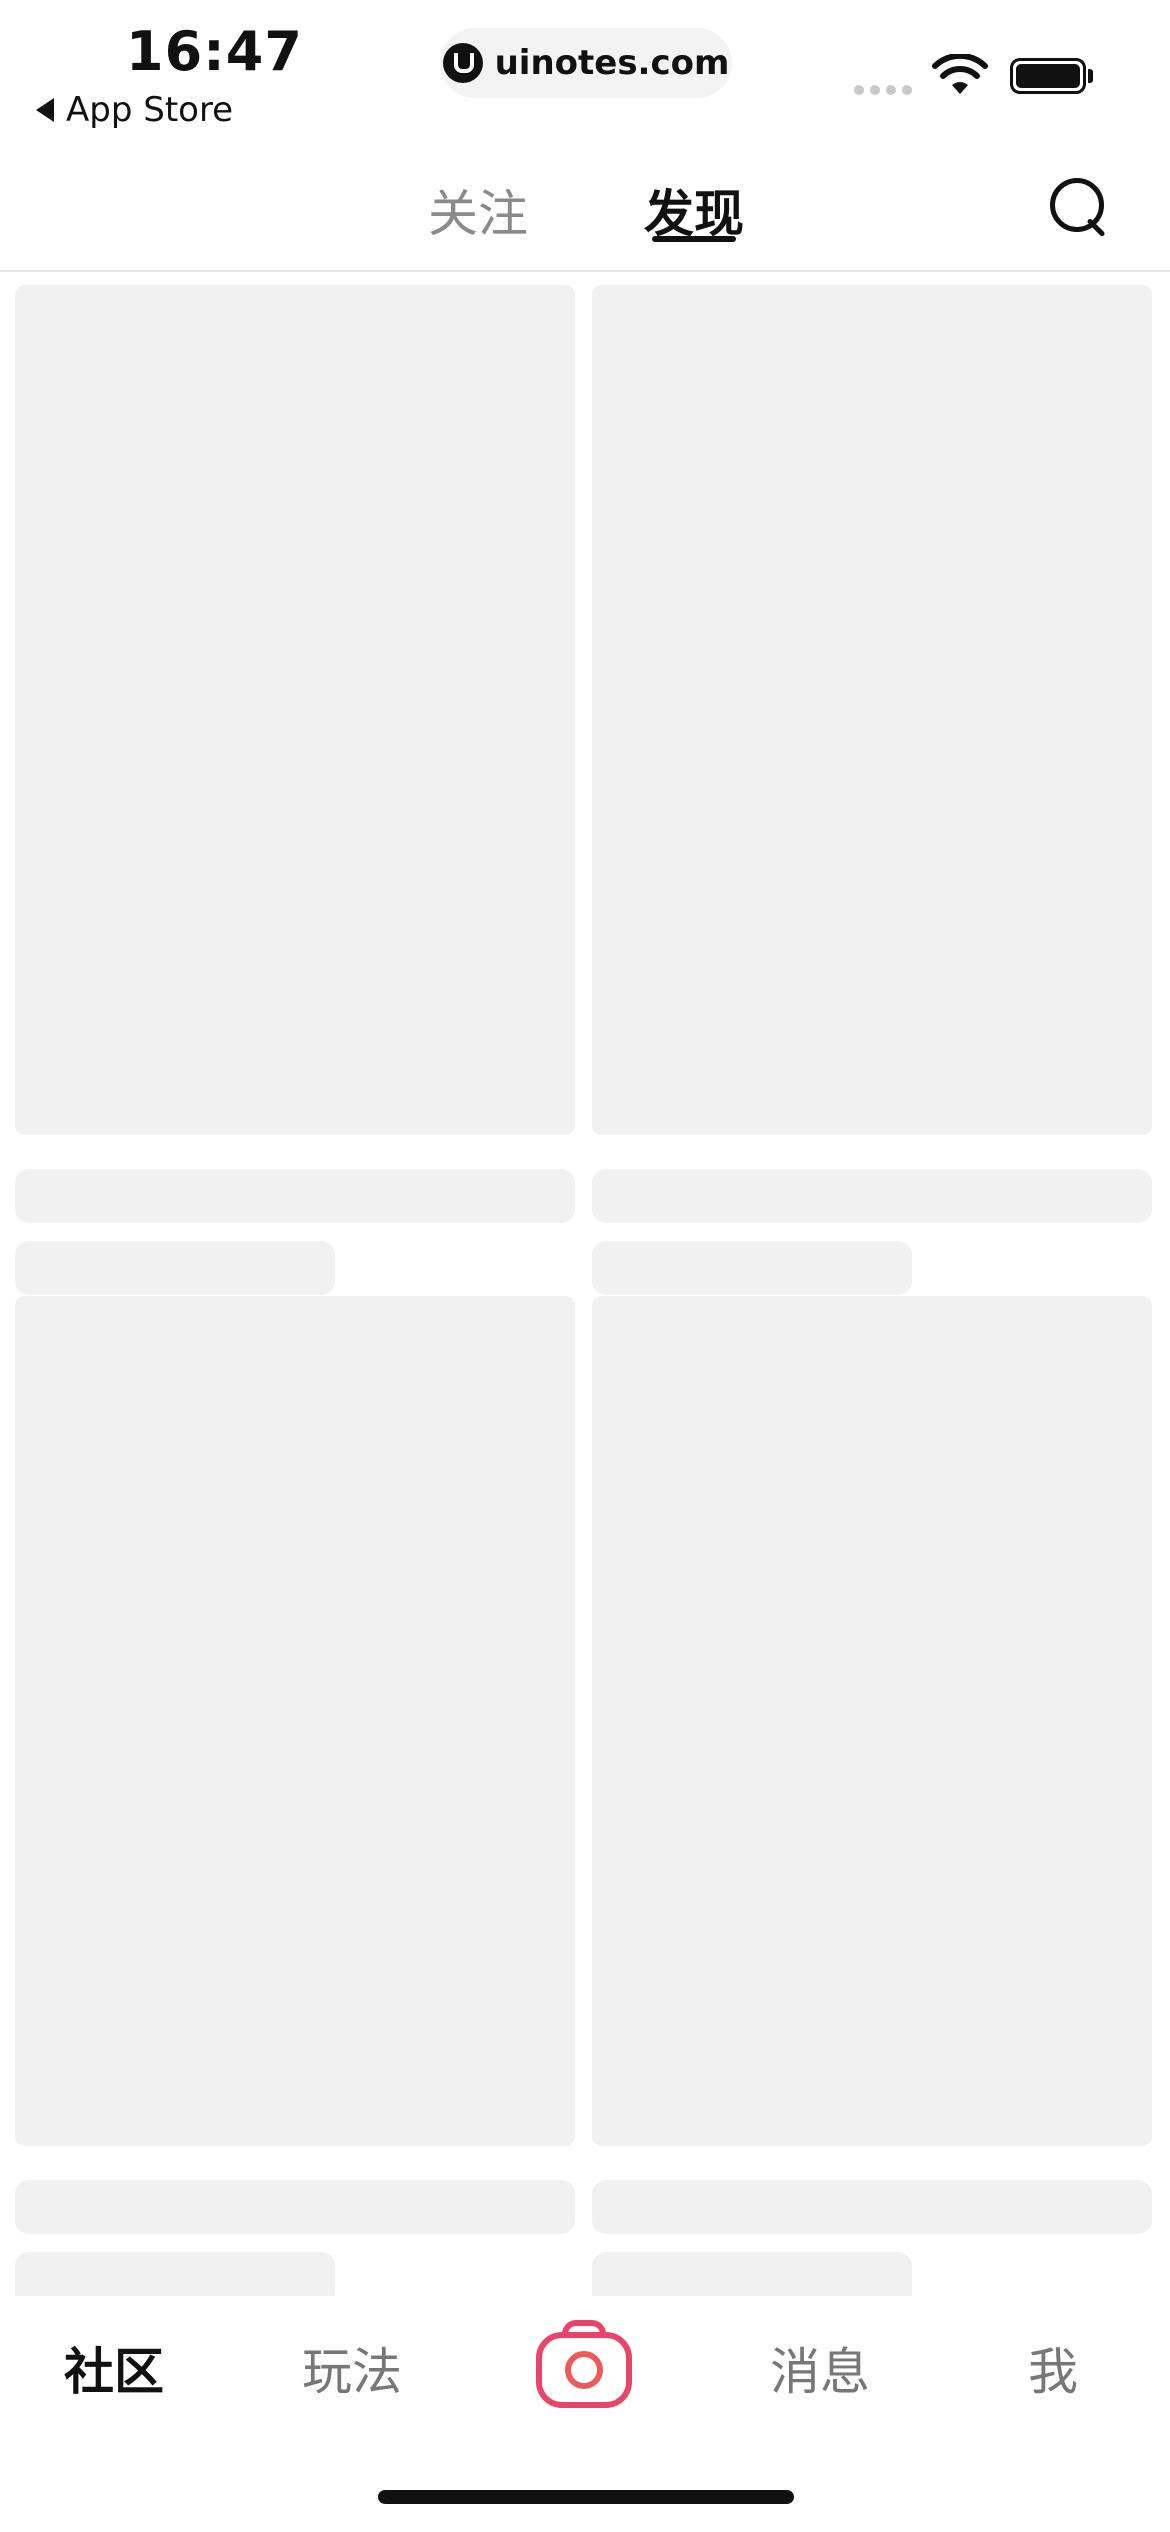 This screenshot has height=2532, width=1170. What do you see at coordinates (214, 51) in the screenshot?
I see `status-time: 16:47` at bounding box center [214, 51].